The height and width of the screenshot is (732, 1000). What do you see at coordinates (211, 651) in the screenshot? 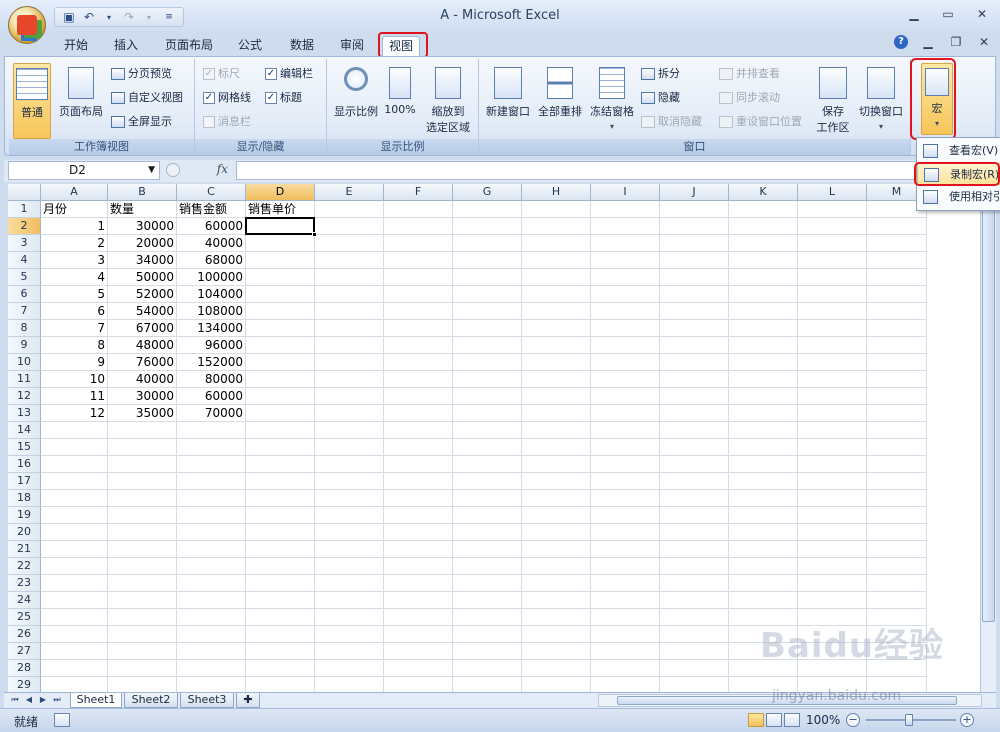
I see `cell-c27` at bounding box center [211, 651].